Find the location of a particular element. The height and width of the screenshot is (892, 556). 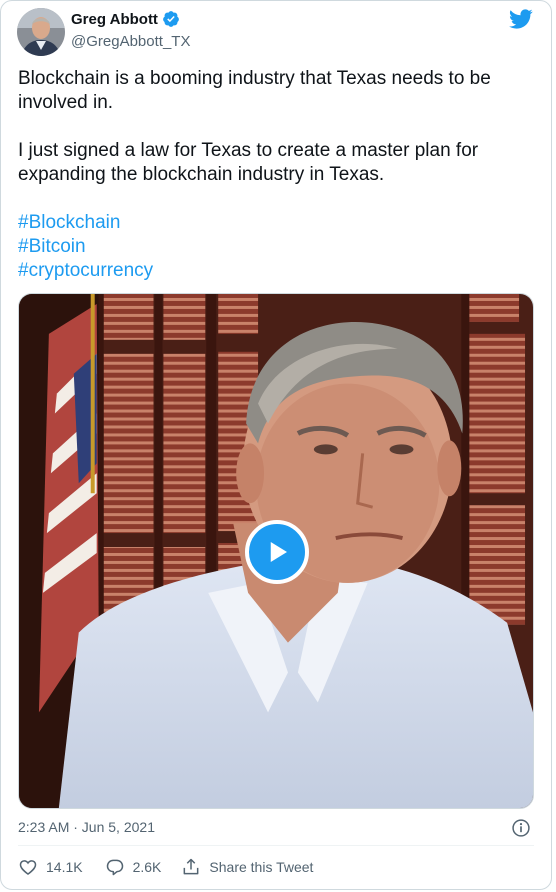

heart-icon is located at coordinates (28, 868).